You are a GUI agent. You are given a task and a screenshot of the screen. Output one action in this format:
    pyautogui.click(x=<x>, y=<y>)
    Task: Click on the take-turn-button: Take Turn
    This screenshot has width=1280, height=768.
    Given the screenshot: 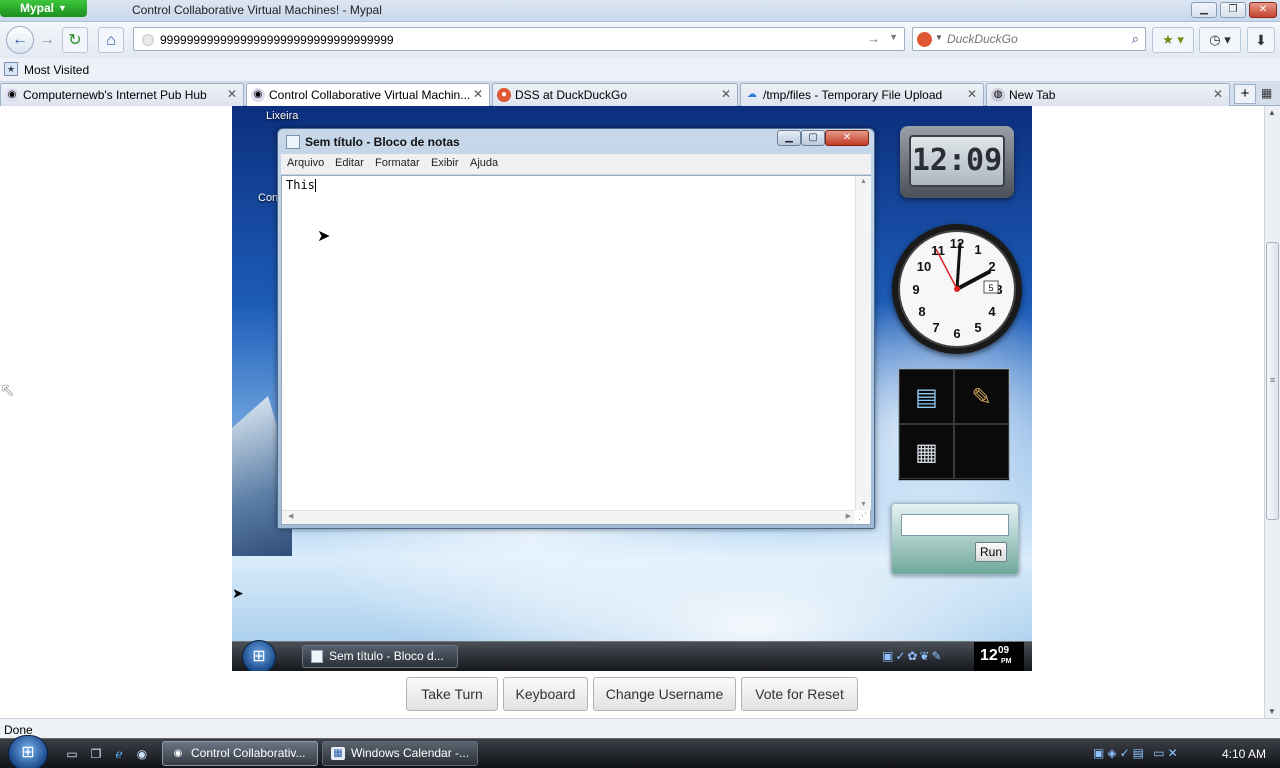 What is the action you would take?
    pyautogui.click(x=452, y=694)
    